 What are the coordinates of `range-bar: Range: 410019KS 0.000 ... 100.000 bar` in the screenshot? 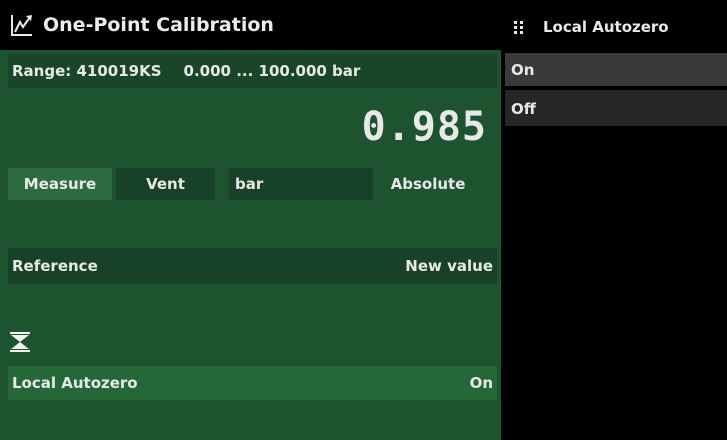 It's located at (252, 71).